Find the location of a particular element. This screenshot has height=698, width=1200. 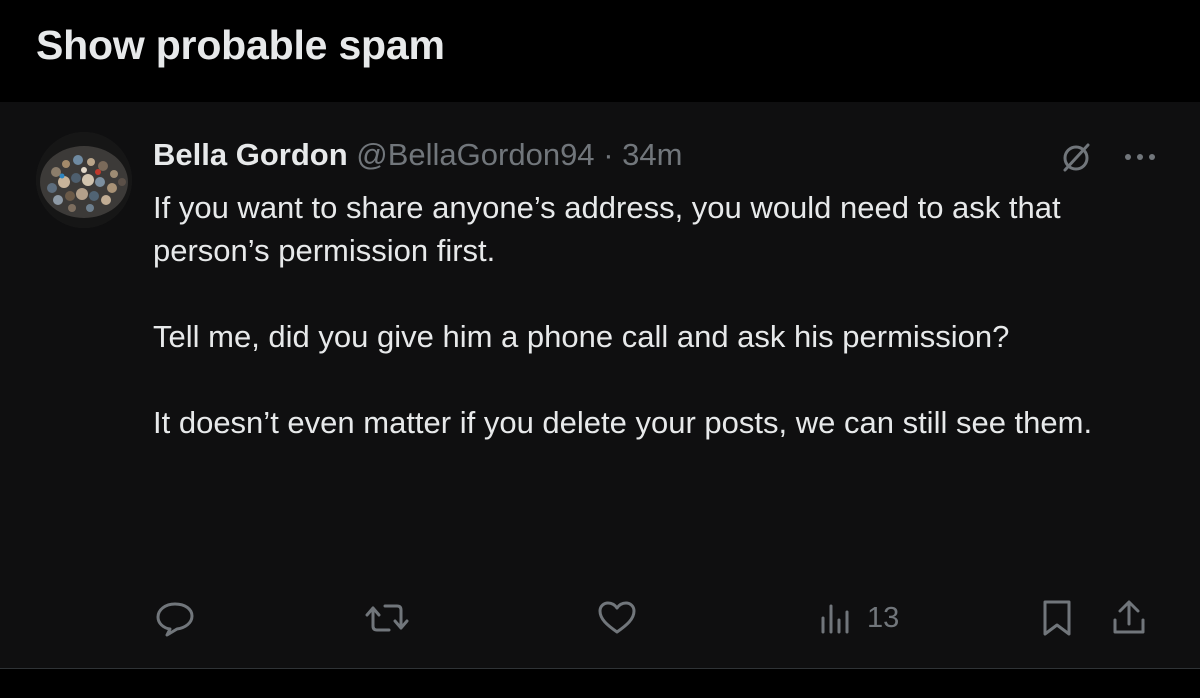

like-button is located at coordinates (617, 618).